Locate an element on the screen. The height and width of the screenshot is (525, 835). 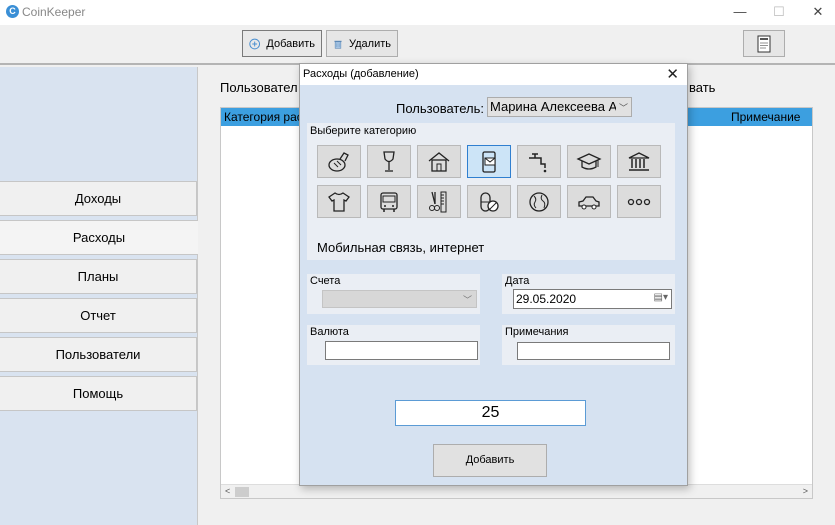
calendar-dropdown-icon: ▤▾ is located at coordinates (661, 297).